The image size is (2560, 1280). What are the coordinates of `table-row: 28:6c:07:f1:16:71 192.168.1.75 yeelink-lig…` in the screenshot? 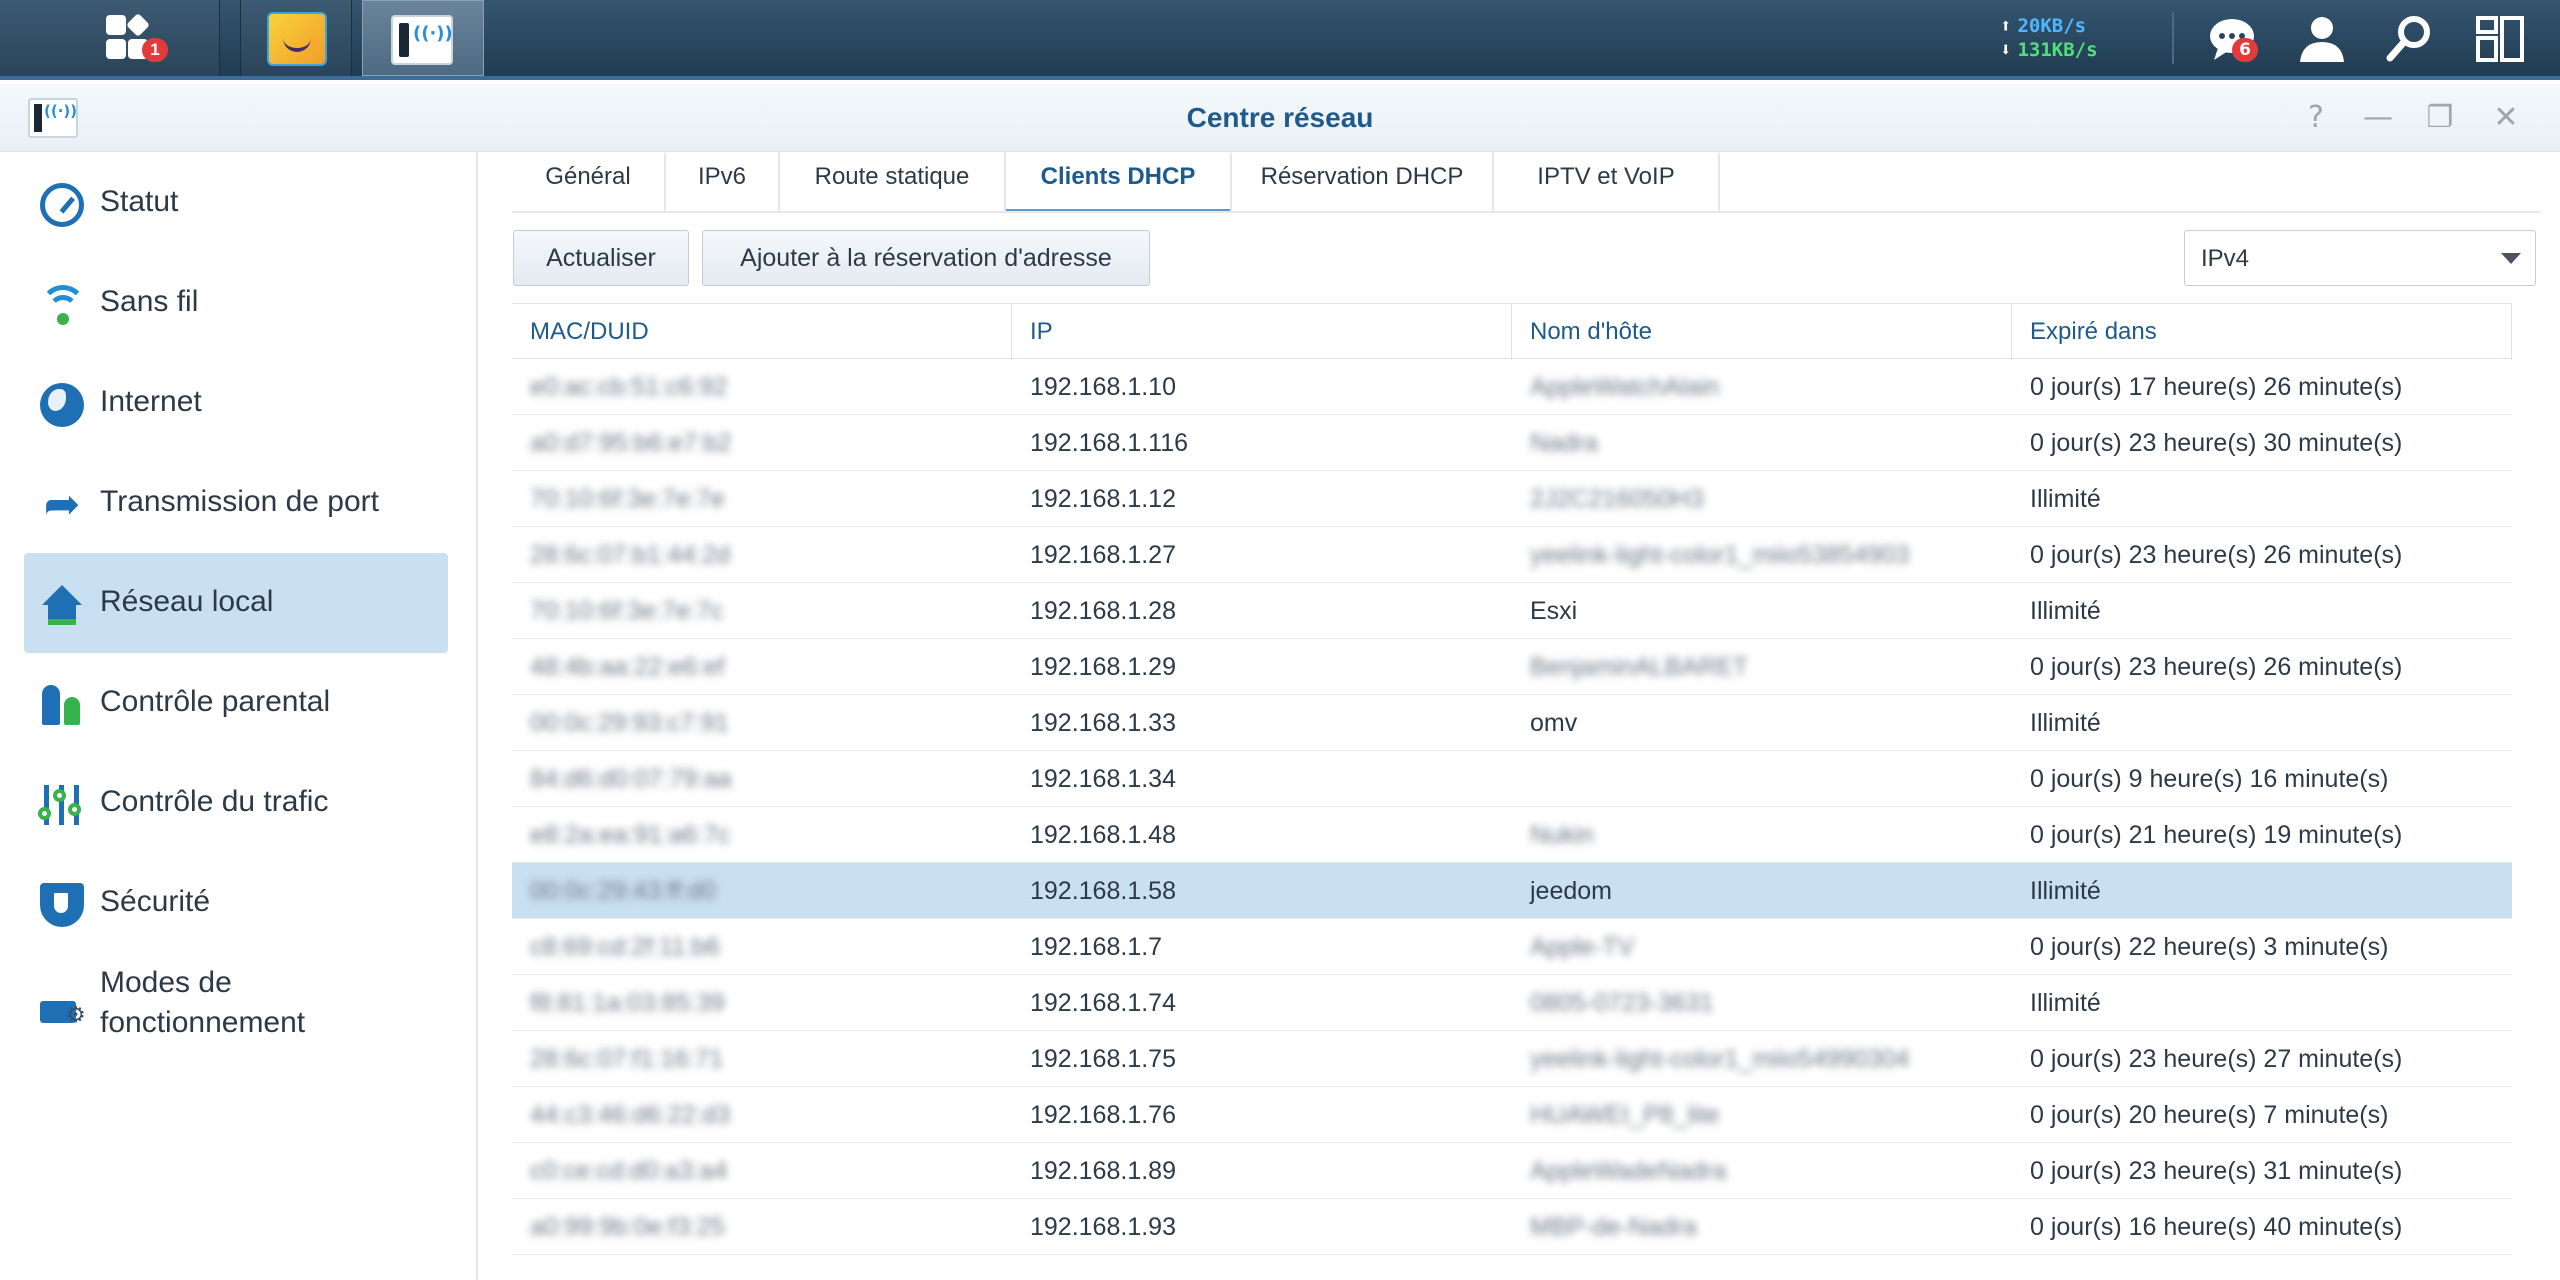 It's located at (1512, 1059).